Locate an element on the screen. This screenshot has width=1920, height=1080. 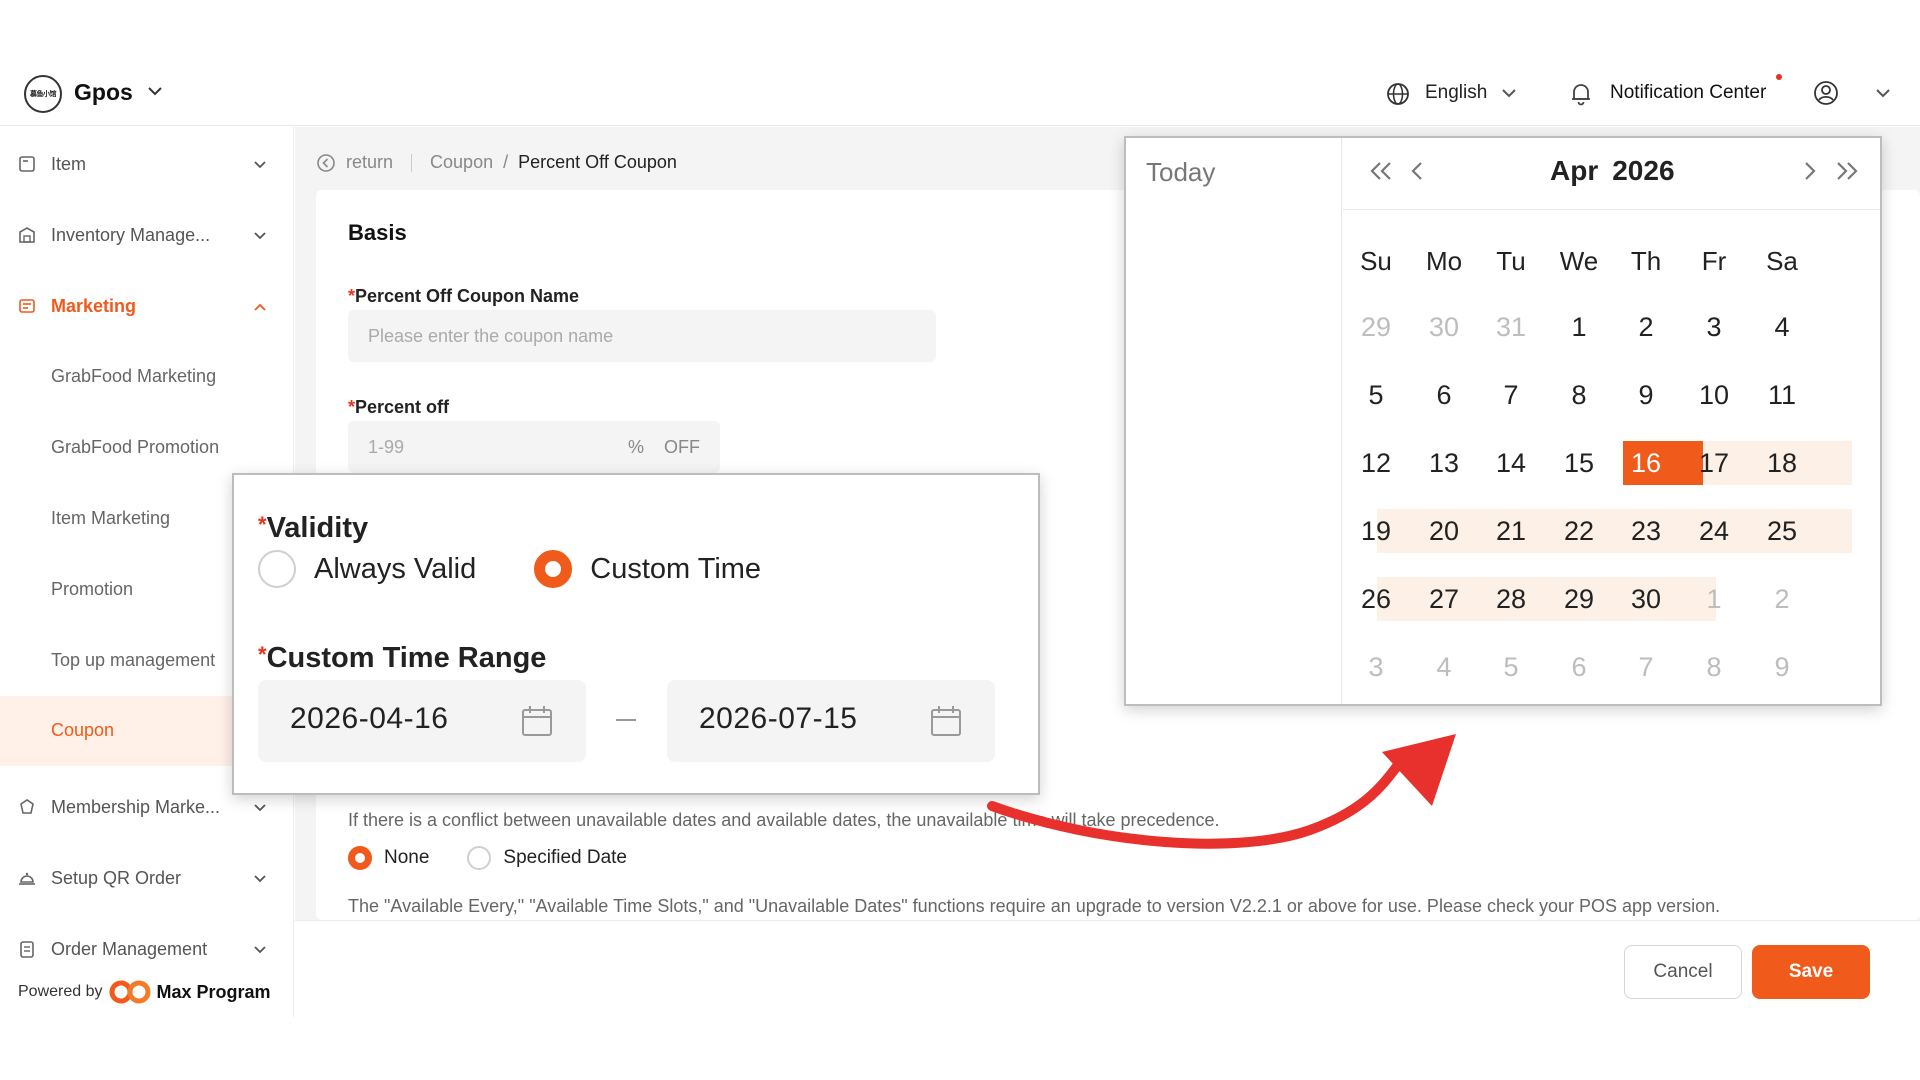
language-selector: English is located at coordinates (1456, 93).